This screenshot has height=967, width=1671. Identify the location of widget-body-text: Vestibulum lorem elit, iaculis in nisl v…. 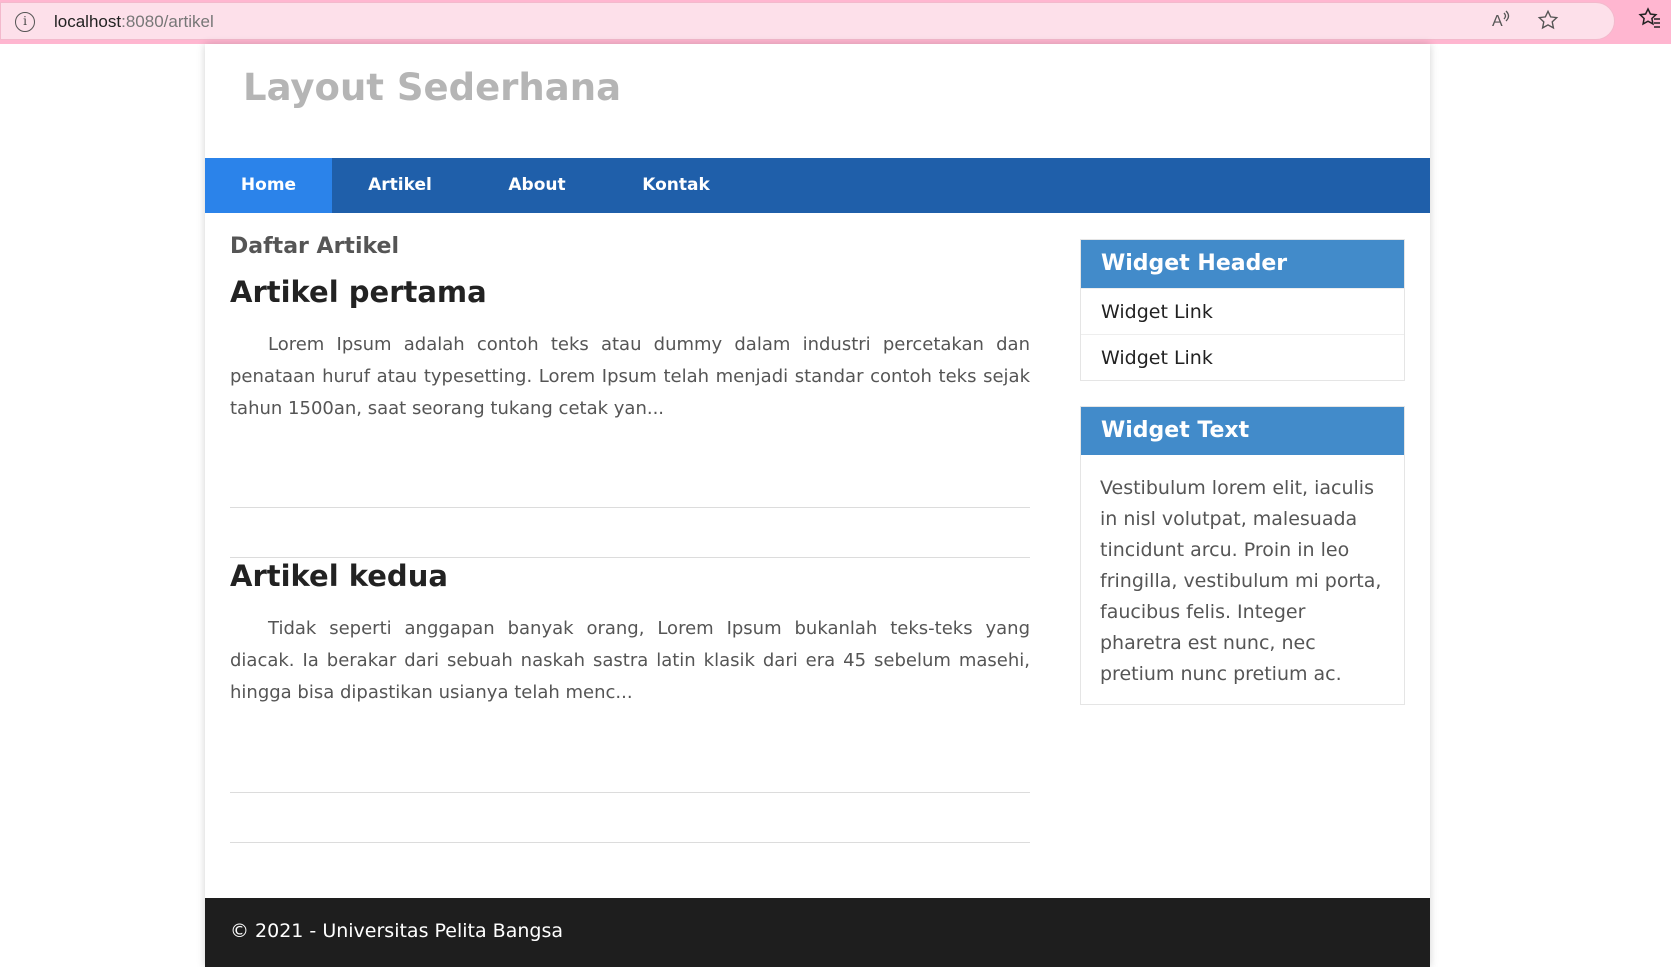
(1241, 581).